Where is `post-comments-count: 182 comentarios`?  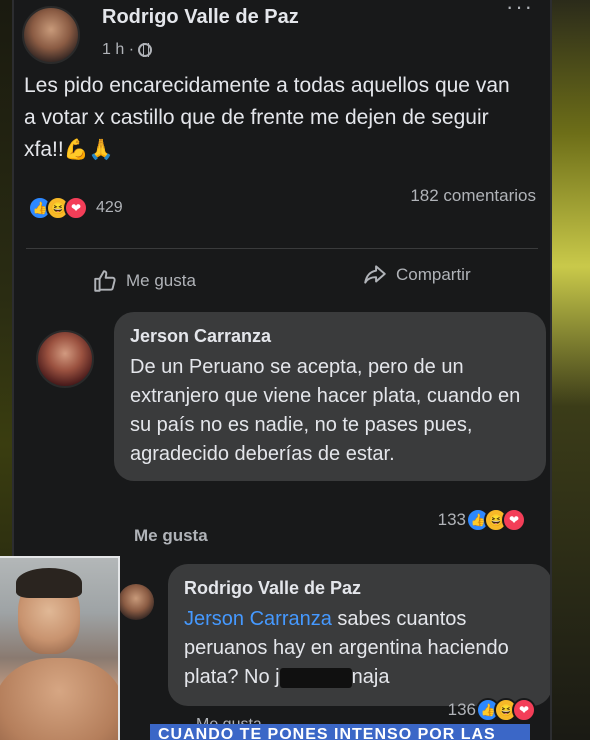
post-comments-count: 182 comentarios is located at coordinates (473, 196).